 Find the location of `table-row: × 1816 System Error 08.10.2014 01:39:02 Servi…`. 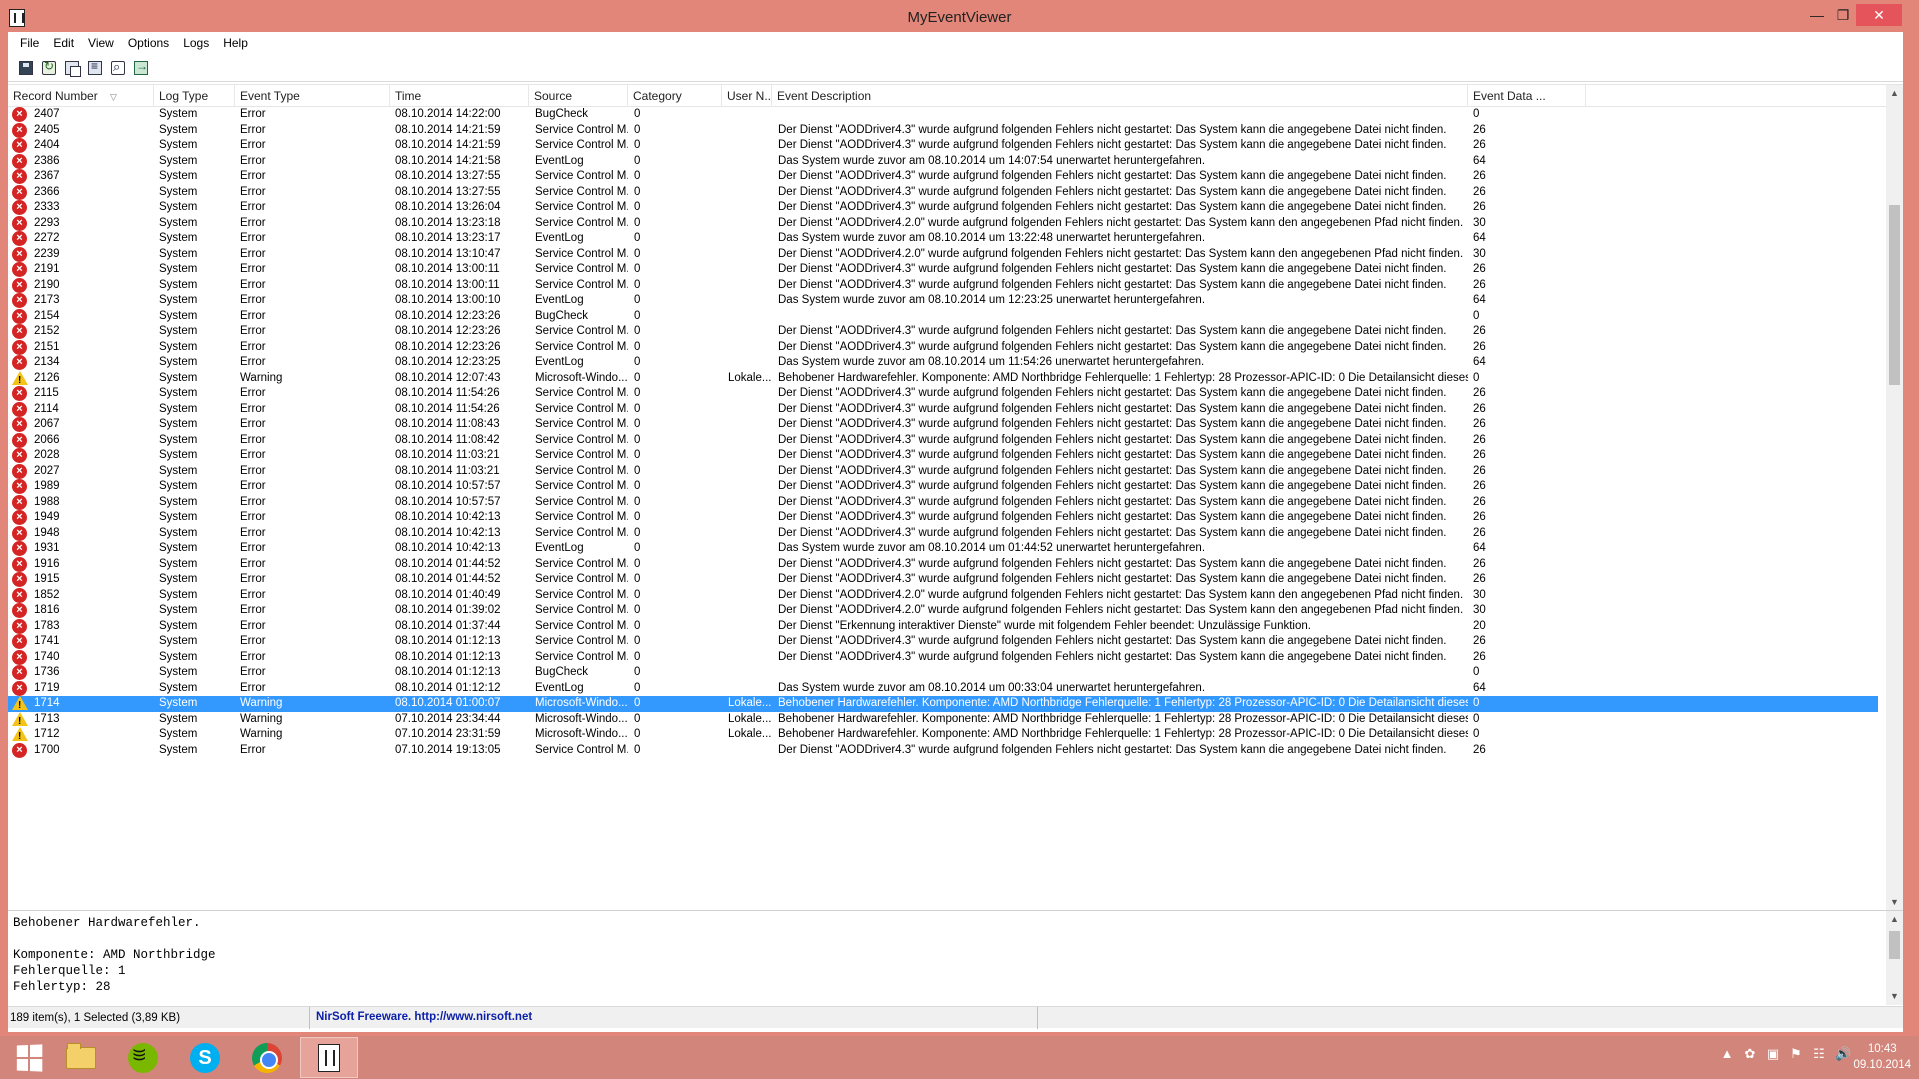

table-row: × 1816 System Error 08.10.2014 01:39:02 Servi… is located at coordinates (943, 611).